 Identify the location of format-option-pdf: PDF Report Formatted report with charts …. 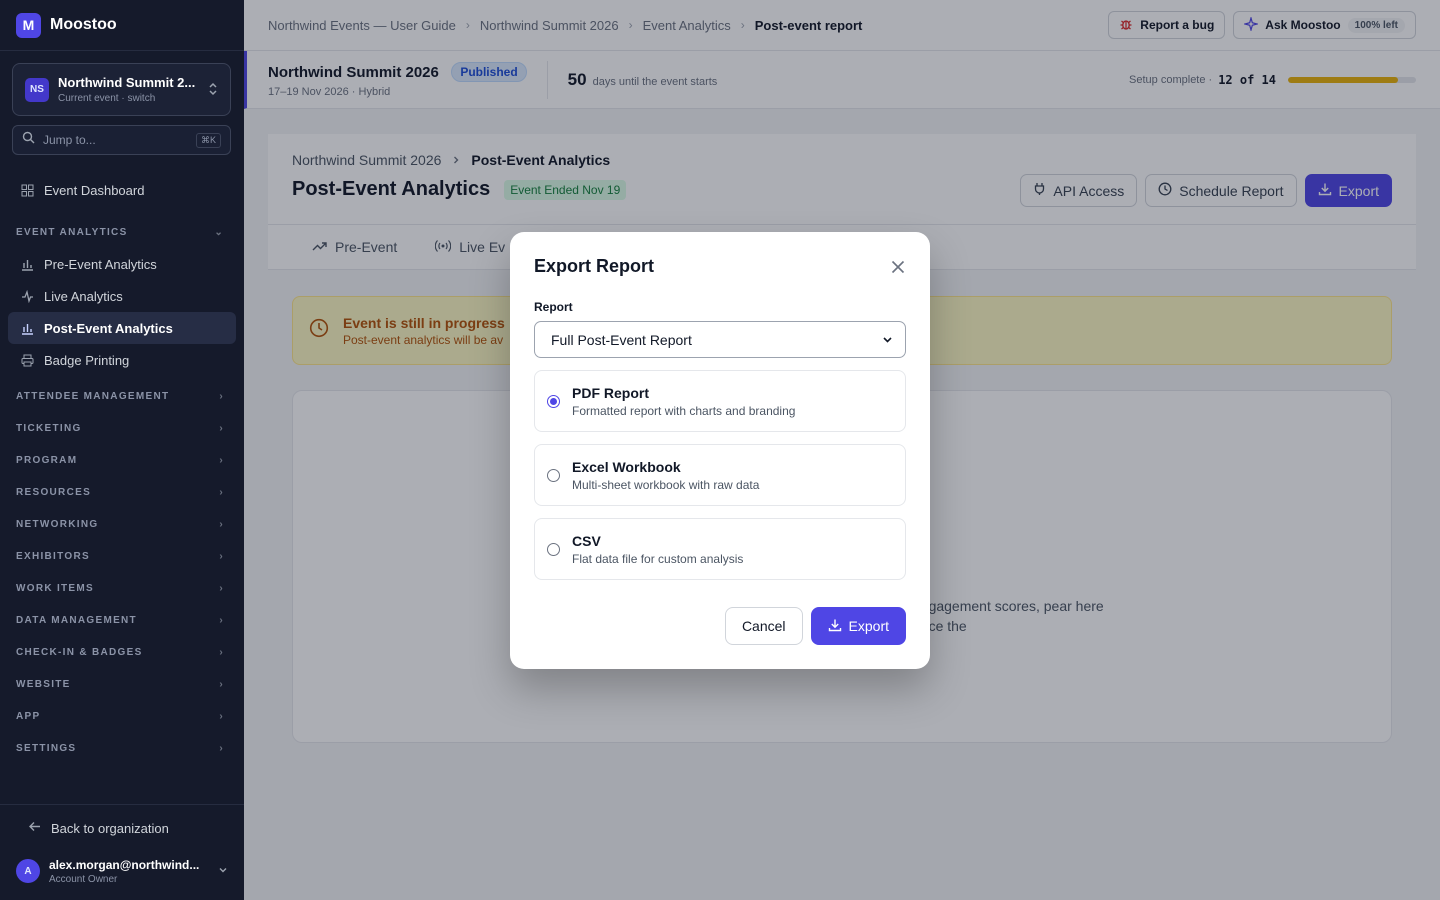
(720, 401).